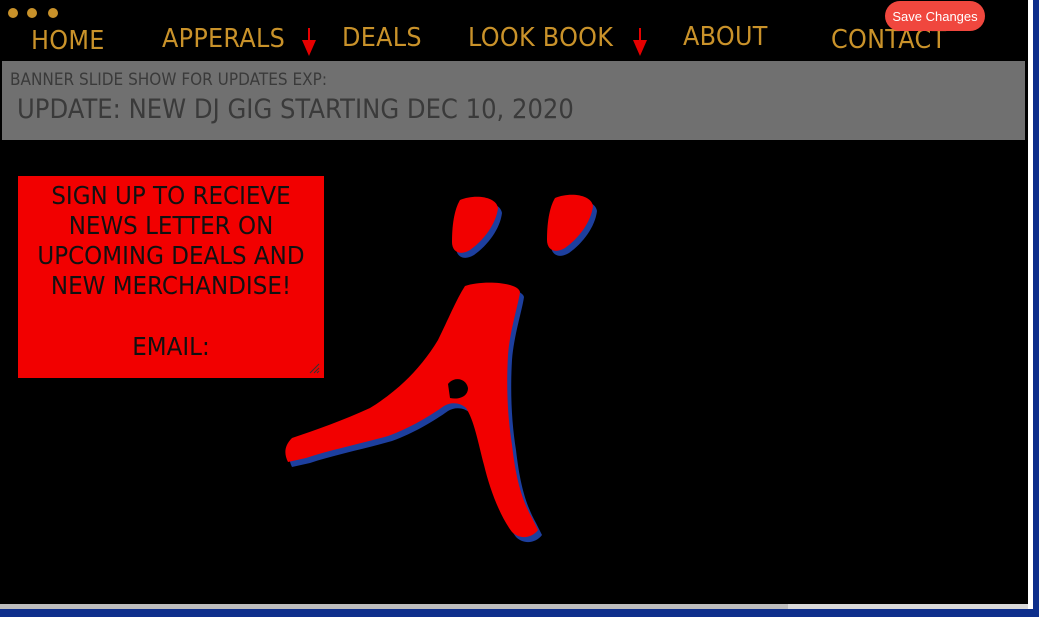 This screenshot has width=1039, height=617. Describe the element at coordinates (725, 37) in the screenshot. I see `nav-about: ABOUT` at that location.